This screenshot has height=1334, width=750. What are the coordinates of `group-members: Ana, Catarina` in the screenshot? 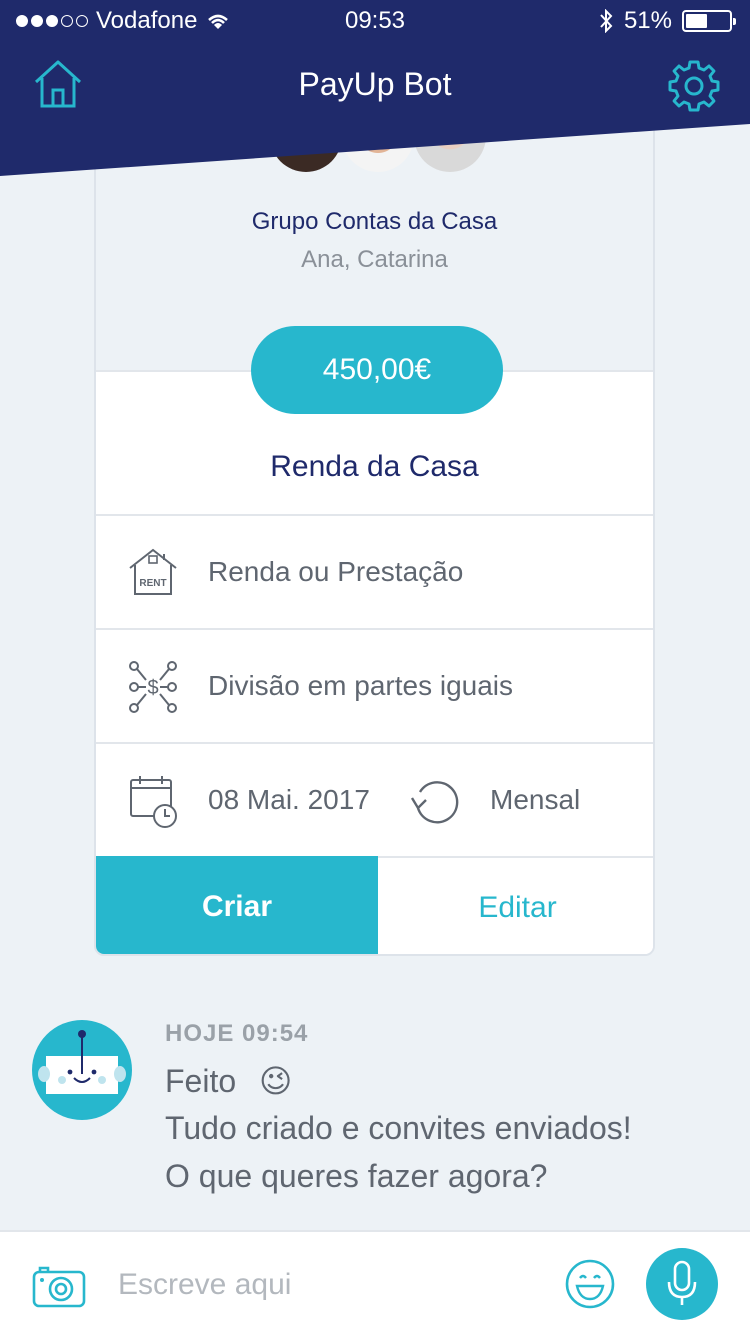 It's located at (374, 259).